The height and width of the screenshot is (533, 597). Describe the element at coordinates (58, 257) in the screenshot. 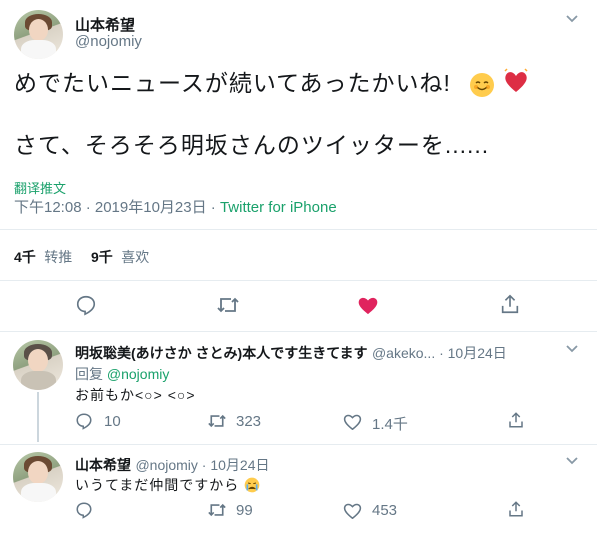

I see `retweets-label: 转推` at that location.